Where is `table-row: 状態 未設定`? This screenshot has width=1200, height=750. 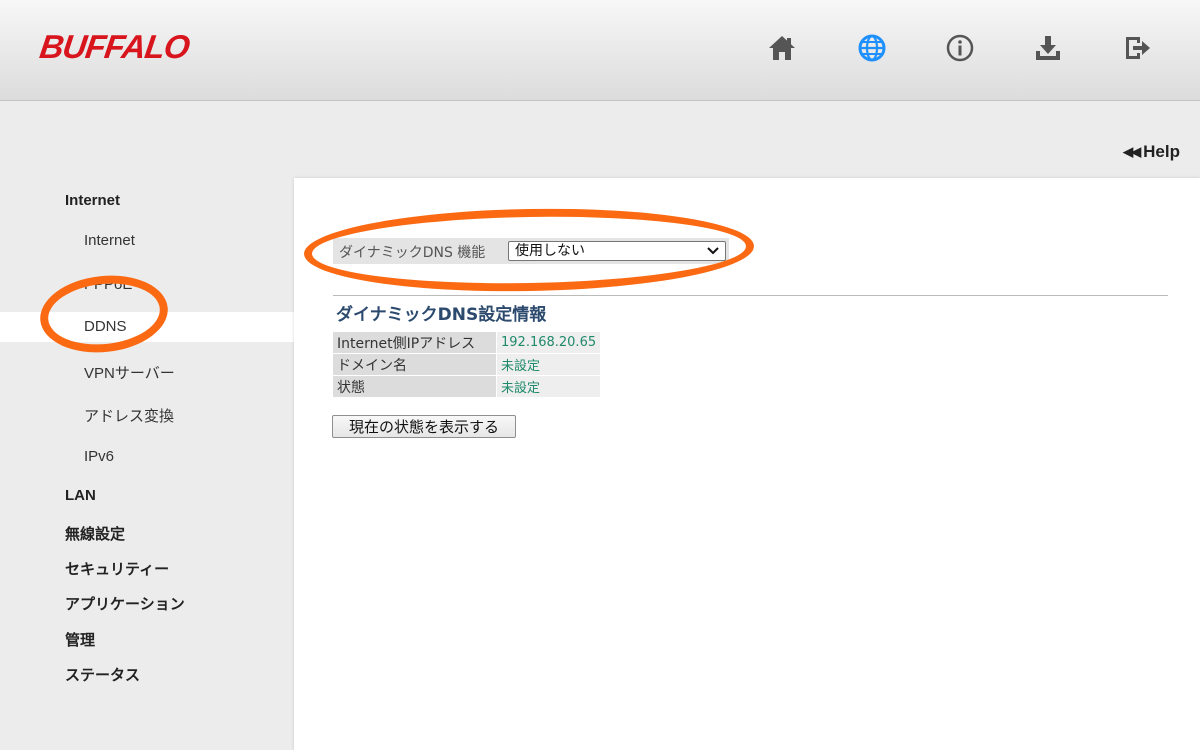
table-row: 状態 未設定 is located at coordinates (467, 386).